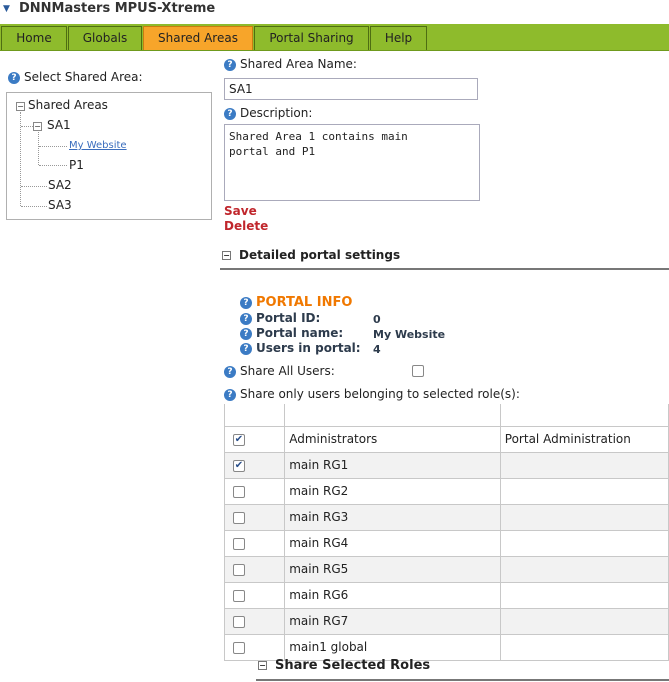 The image size is (669, 682). I want to click on table-row: main RG5, so click(446, 569).